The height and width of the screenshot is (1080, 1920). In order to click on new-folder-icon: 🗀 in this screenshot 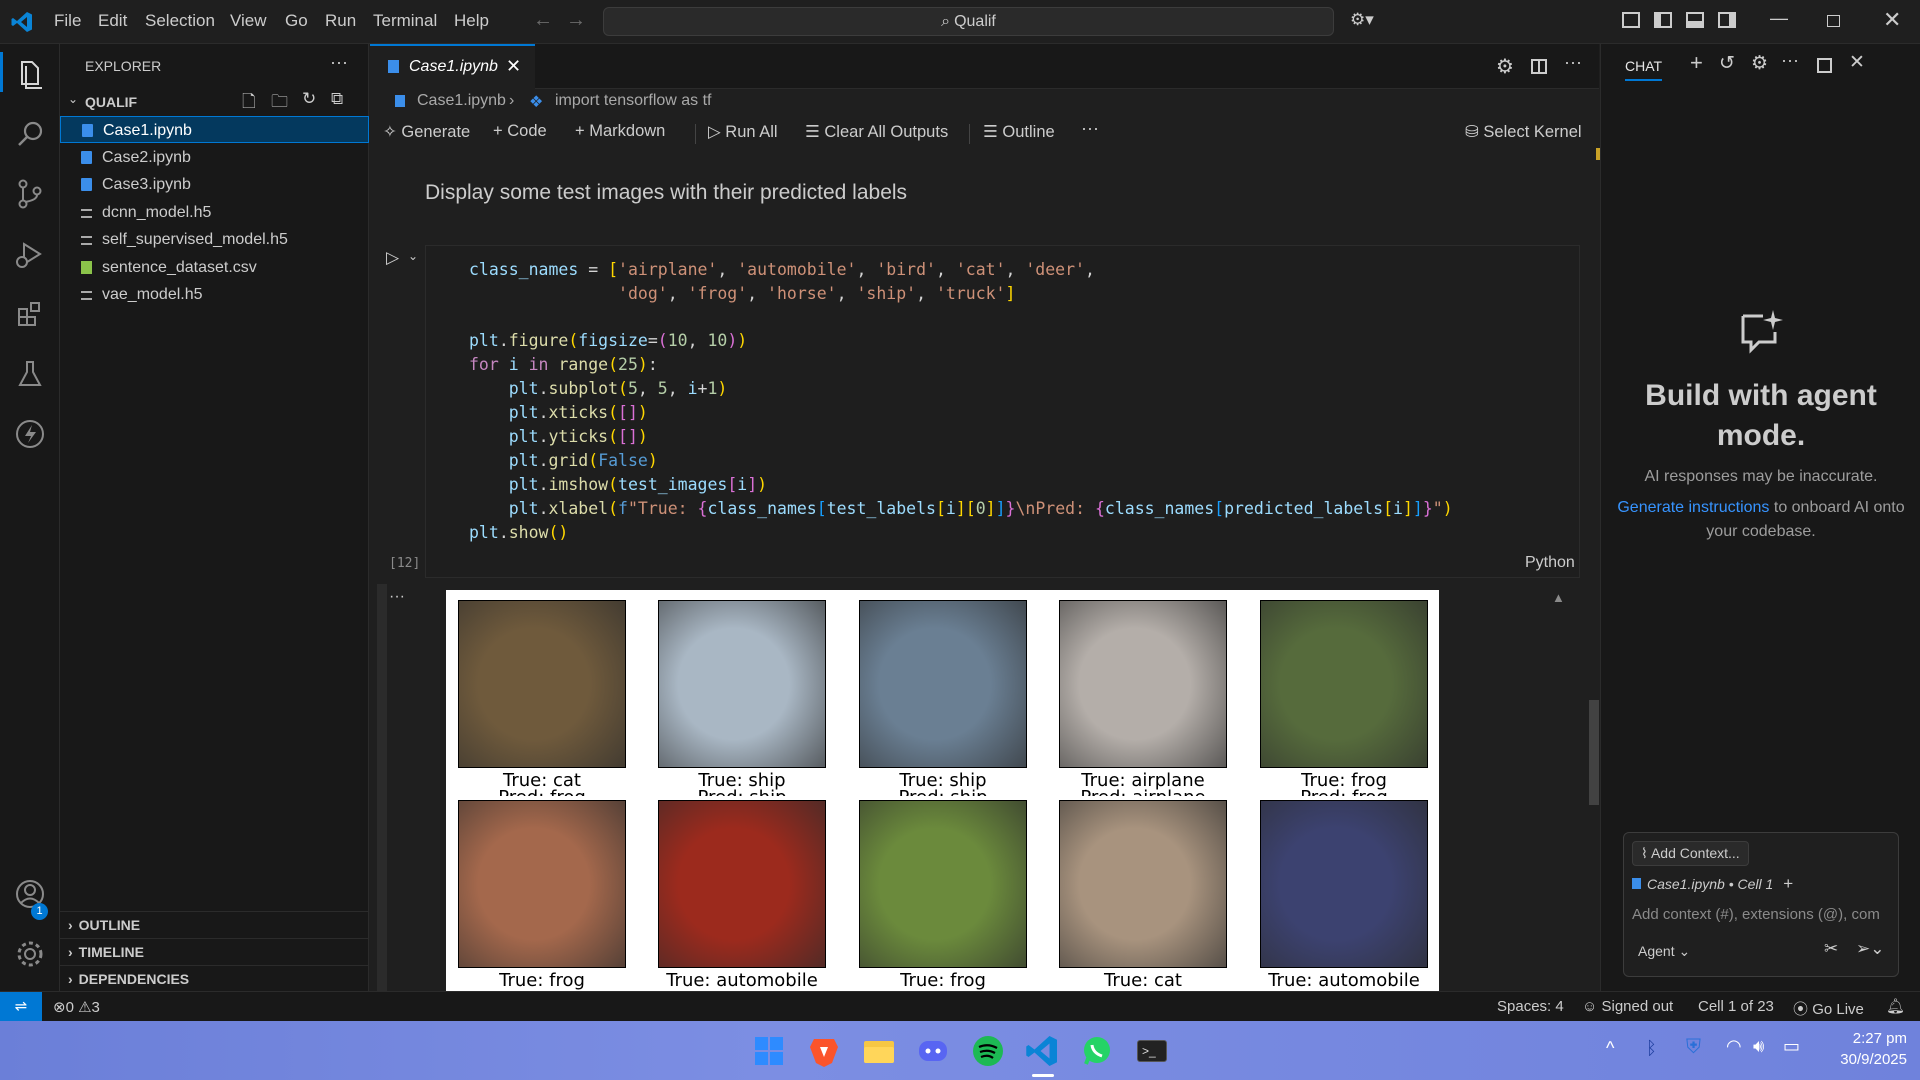, I will do `click(279, 103)`.